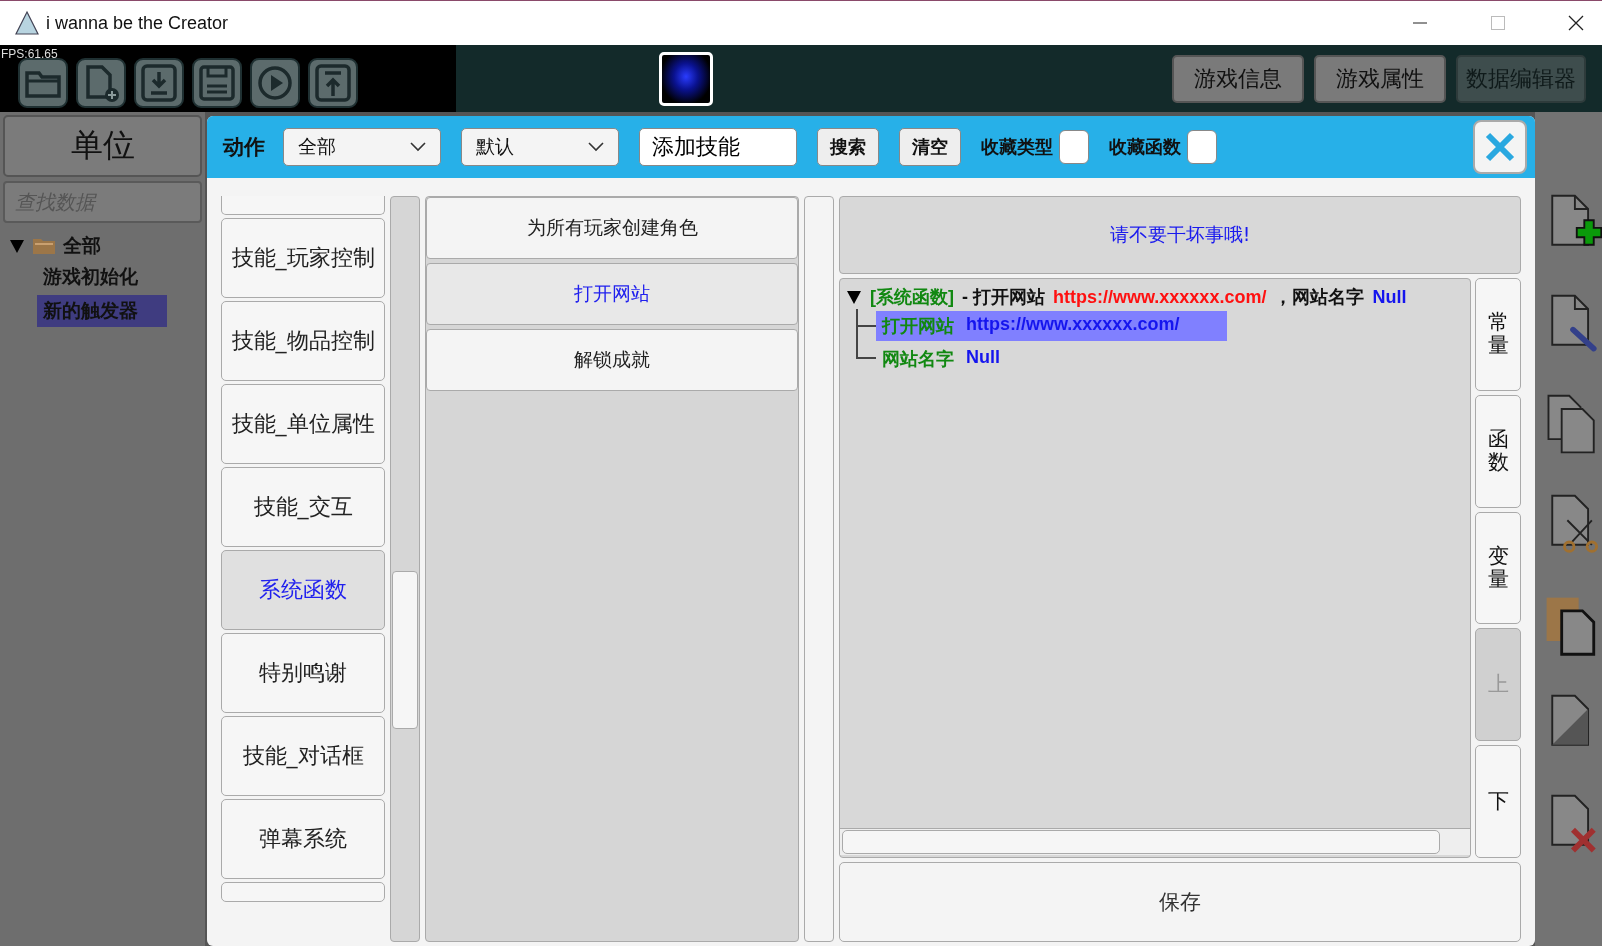  What do you see at coordinates (303, 258) in the screenshot?
I see `category-item: 技能_玩家控制` at bounding box center [303, 258].